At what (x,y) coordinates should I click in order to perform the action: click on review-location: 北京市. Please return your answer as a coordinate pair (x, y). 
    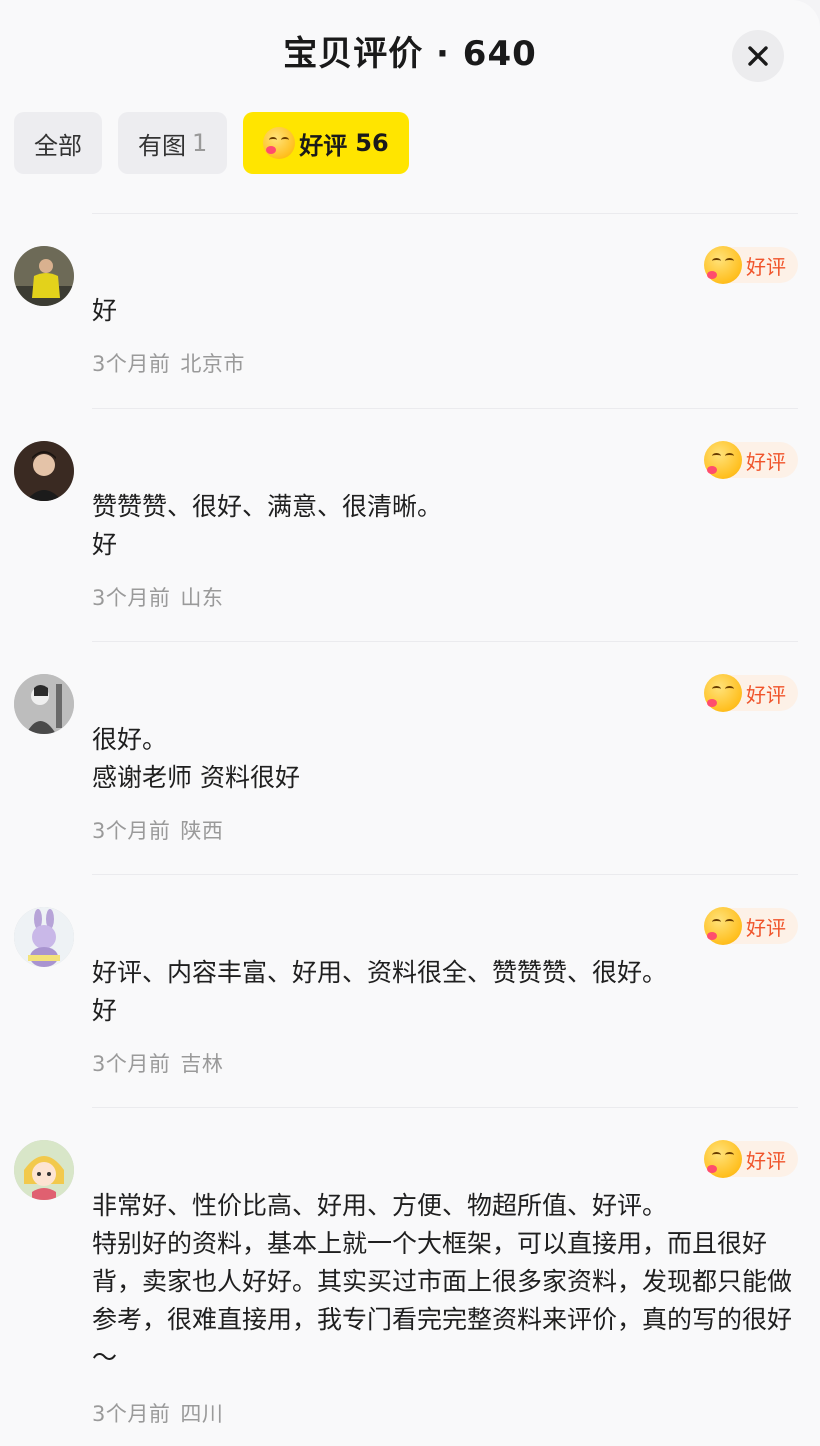
    Looking at the image, I should click on (212, 364).